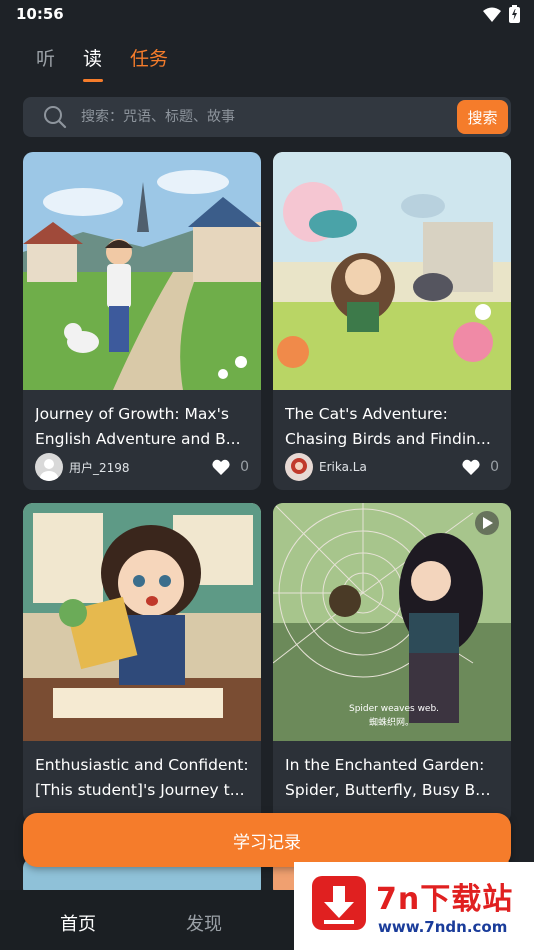  What do you see at coordinates (40, 14) in the screenshot?
I see `status-time: 10:56` at bounding box center [40, 14].